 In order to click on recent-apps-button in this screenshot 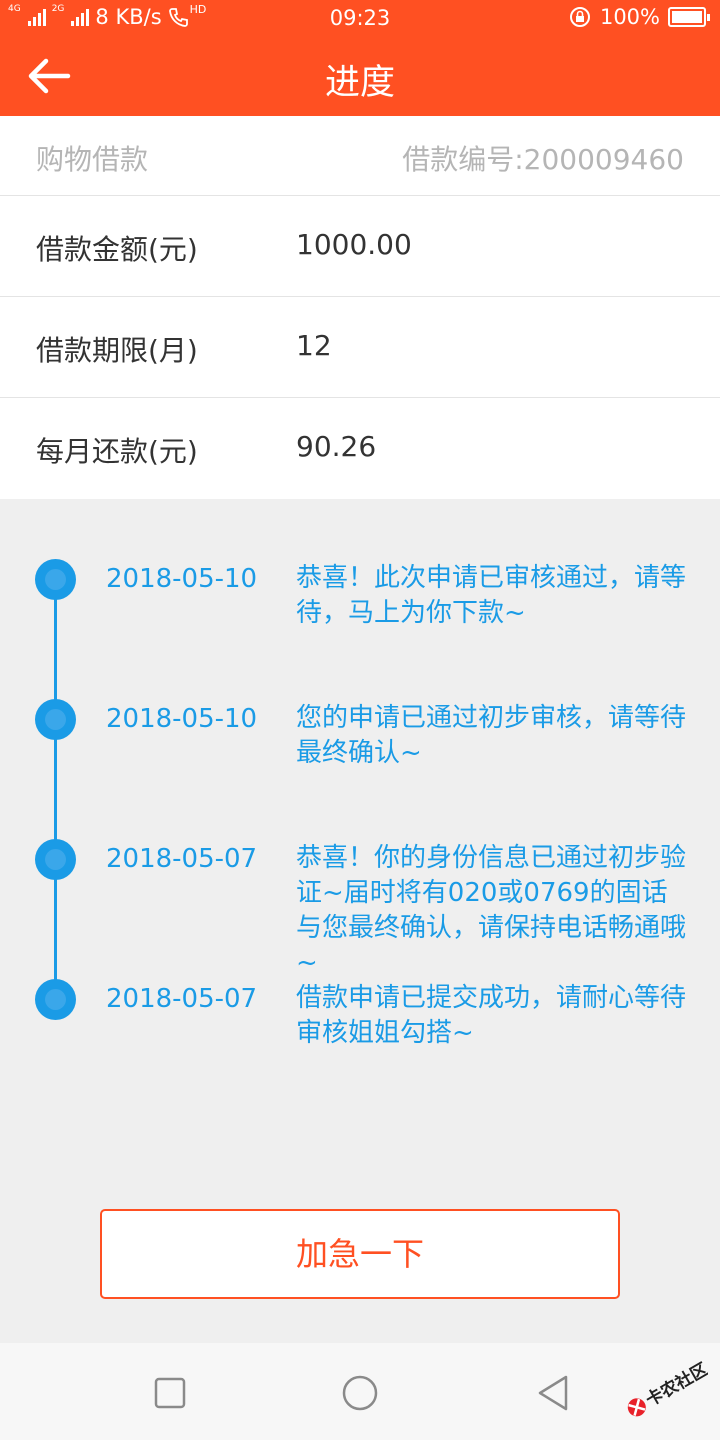, I will do `click(170, 1393)`.